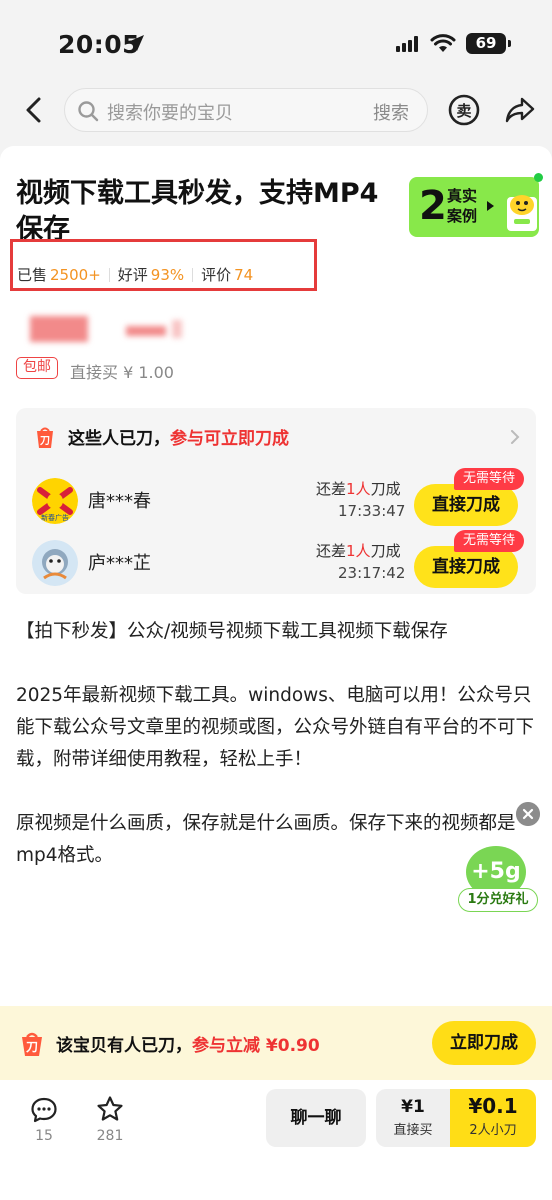 The width and height of the screenshot is (552, 1200). Describe the element at coordinates (499, 879) in the screenshot. I see `bonus-float: +5g 1分兑好礼` at that location.